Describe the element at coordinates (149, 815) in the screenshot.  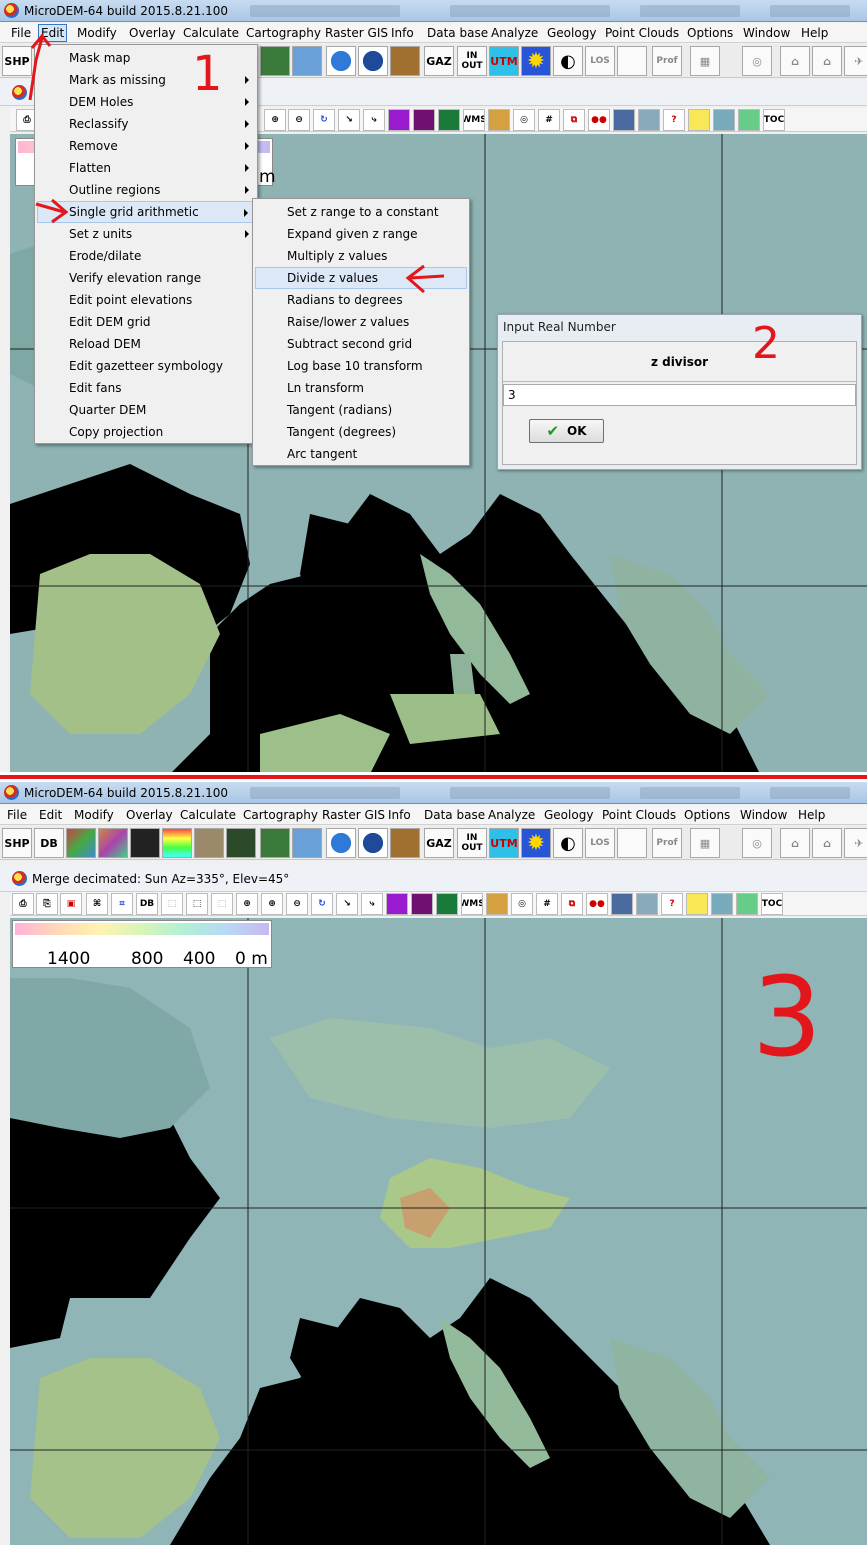
I see `menu-overlay: Overlay` at that location.